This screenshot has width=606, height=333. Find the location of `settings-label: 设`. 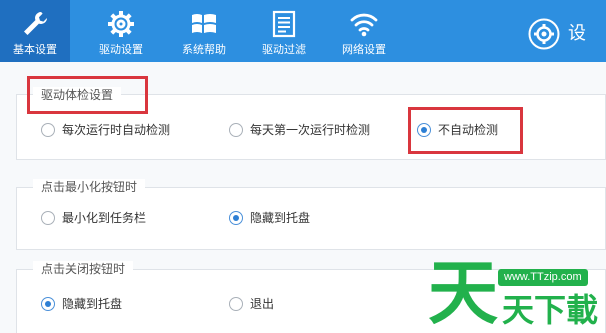

settings-label: 设 is located at coordinates (577, 33).